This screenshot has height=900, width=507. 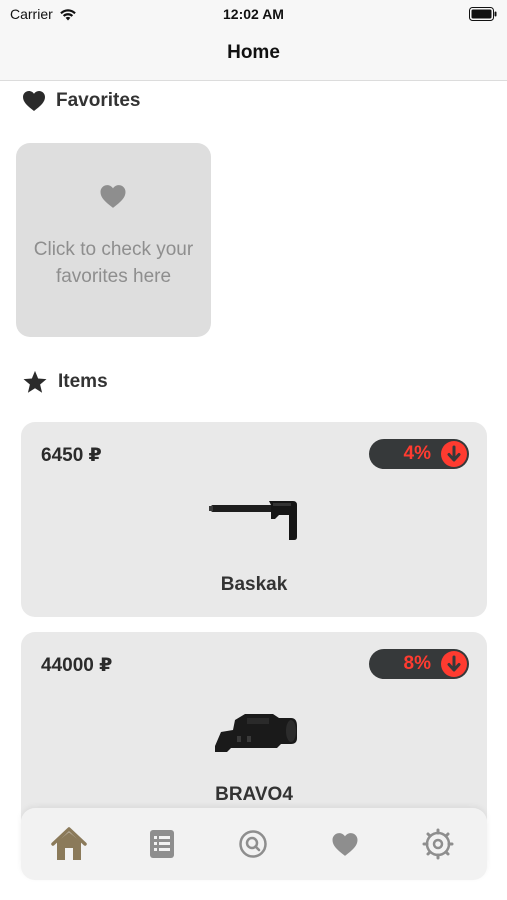 I want to click on items-label: Items, so click(x=83, y=381).